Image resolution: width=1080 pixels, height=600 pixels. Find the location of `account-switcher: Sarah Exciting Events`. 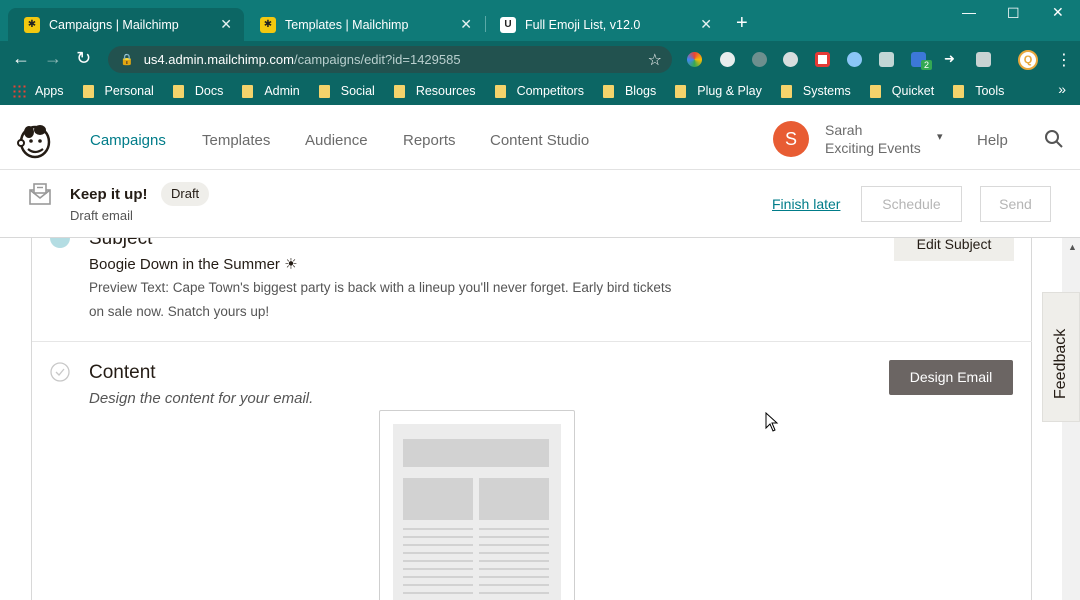

account-switcher: Sarah Exciting Events is located at coordinates (873, 139).